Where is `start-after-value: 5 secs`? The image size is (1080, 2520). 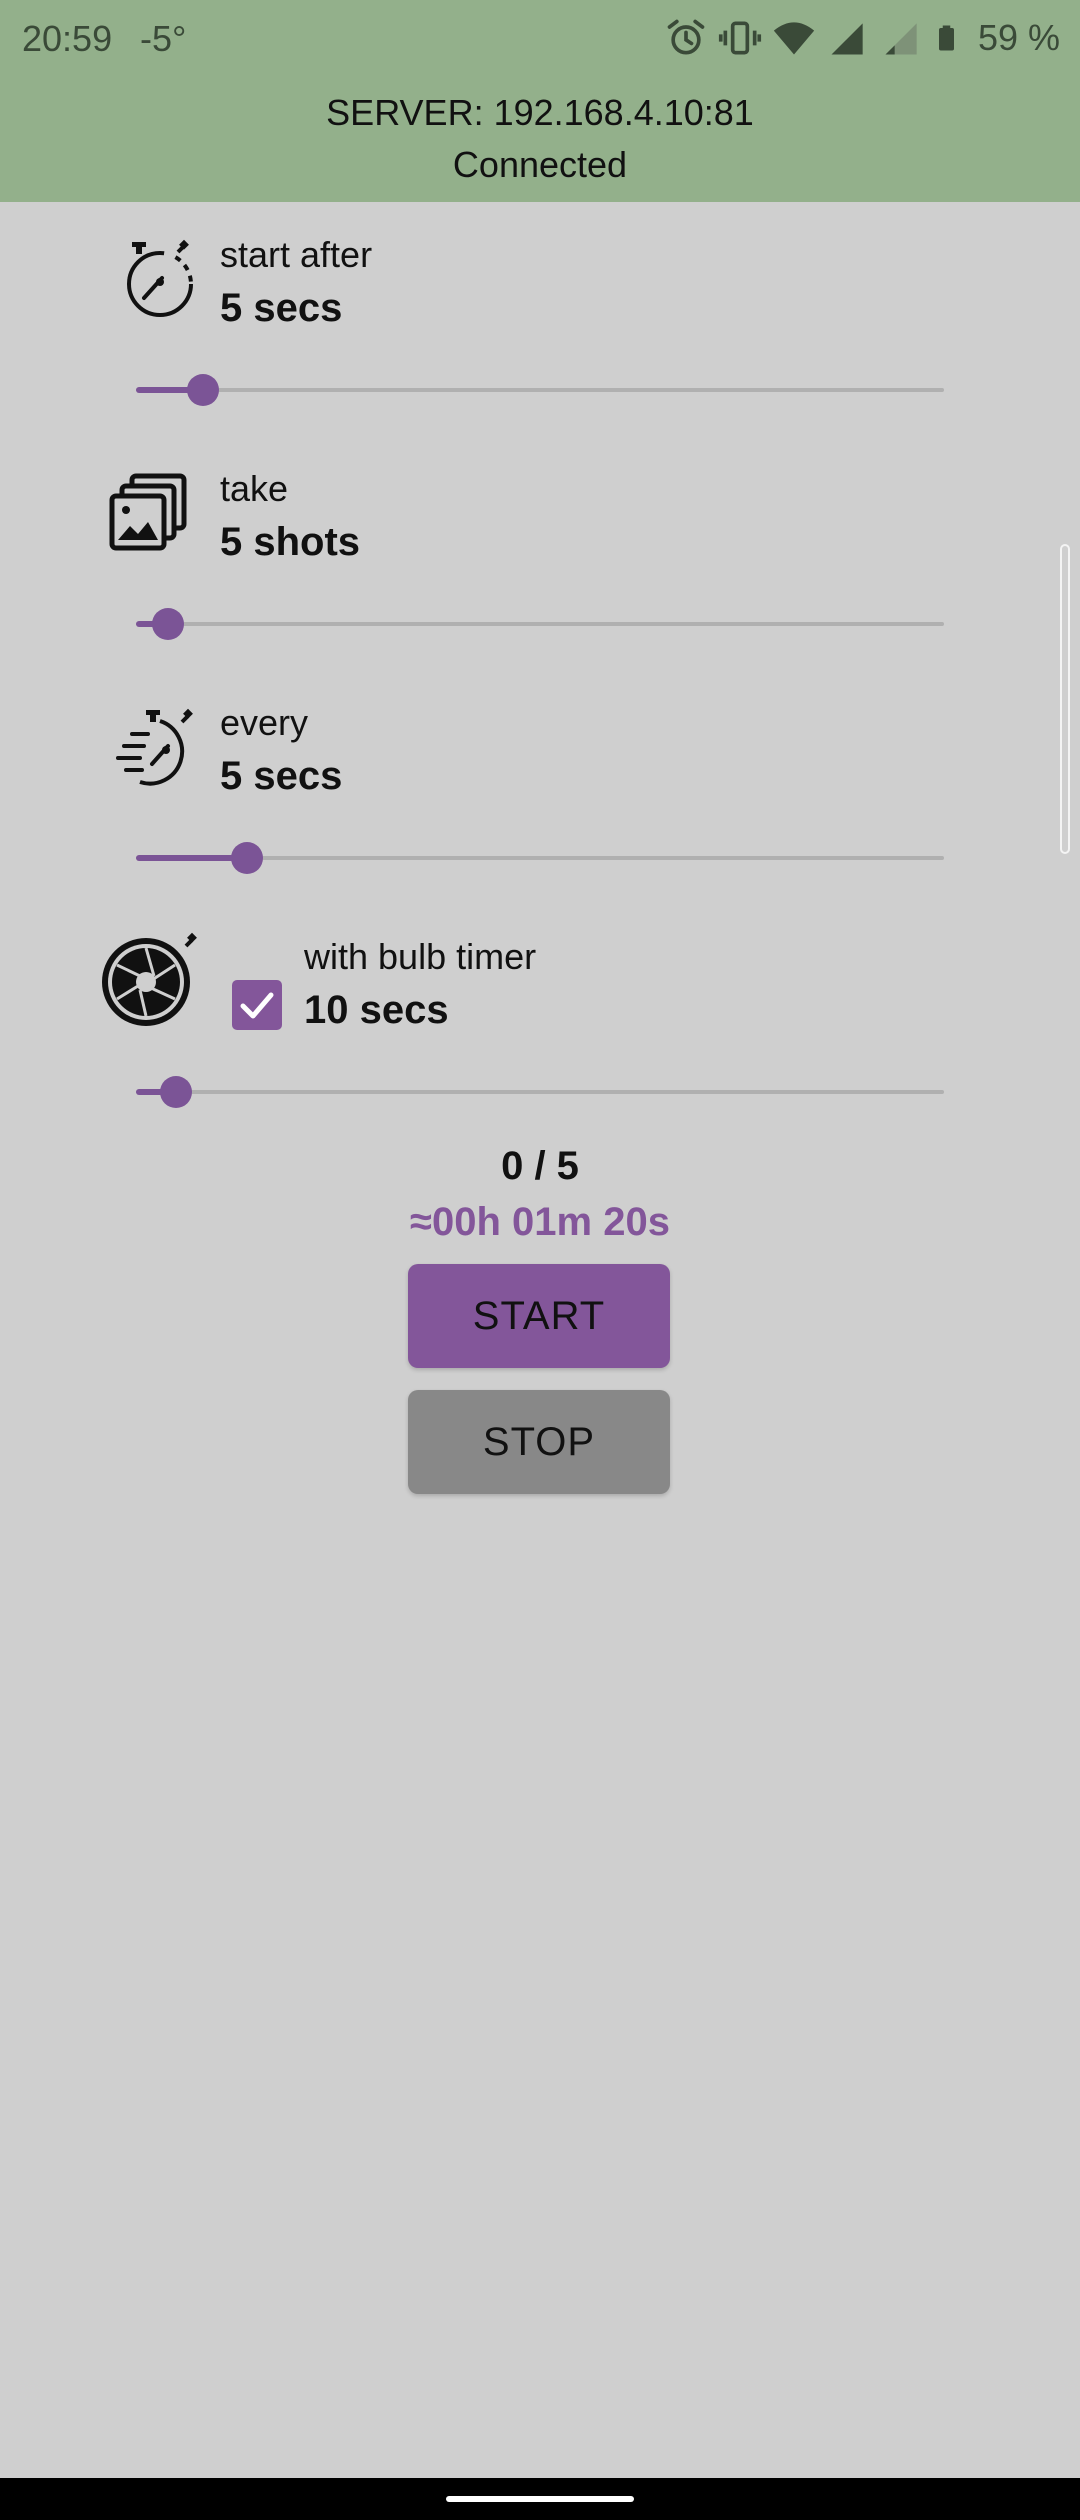 start-after-value: 5 secs is located at coordinates (281, 308).